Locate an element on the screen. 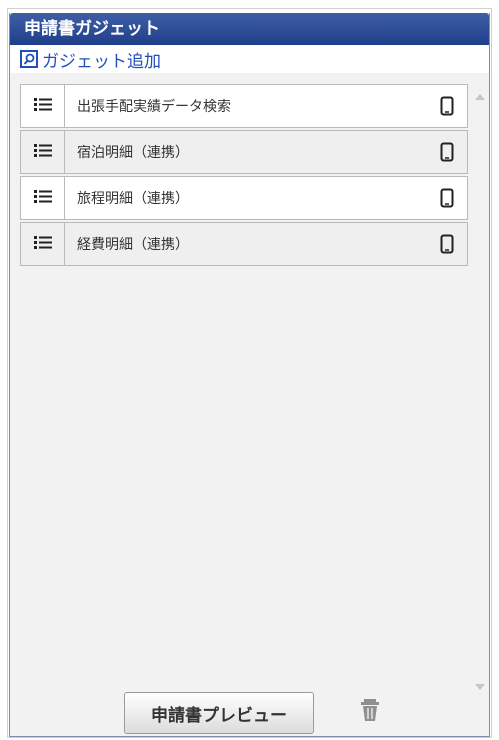 This screenshot has height=740, width=499. gadget-label: 旅程明細（連携） is located at coordinates (133, 199).